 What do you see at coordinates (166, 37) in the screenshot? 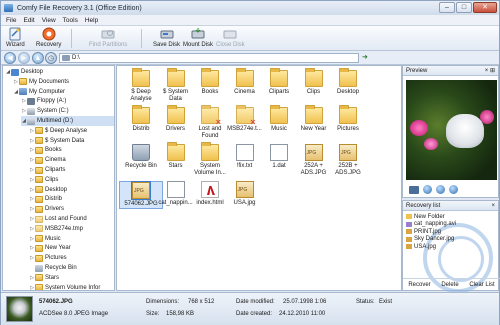
I see `save-disk-button: Save Disk` at bounding box center [166, 37].